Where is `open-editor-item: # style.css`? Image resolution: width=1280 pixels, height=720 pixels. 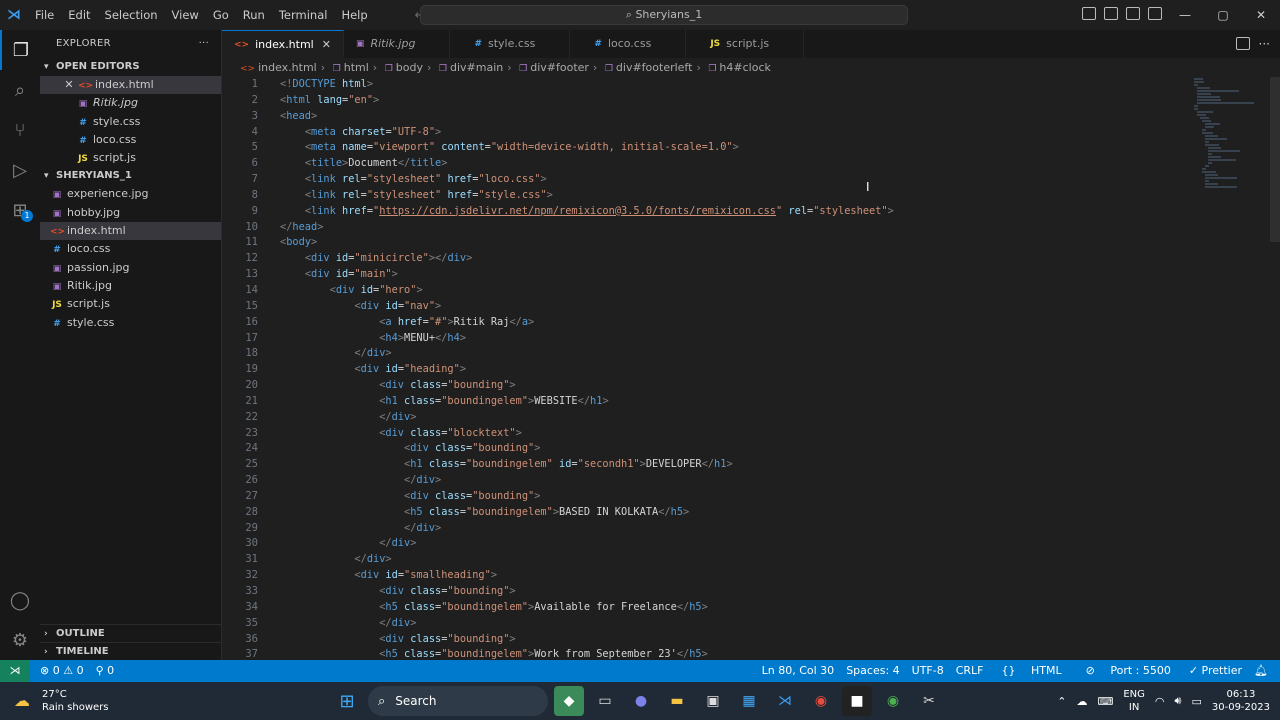 open-editor-item: # style.css is located at coordinates (130, 122).